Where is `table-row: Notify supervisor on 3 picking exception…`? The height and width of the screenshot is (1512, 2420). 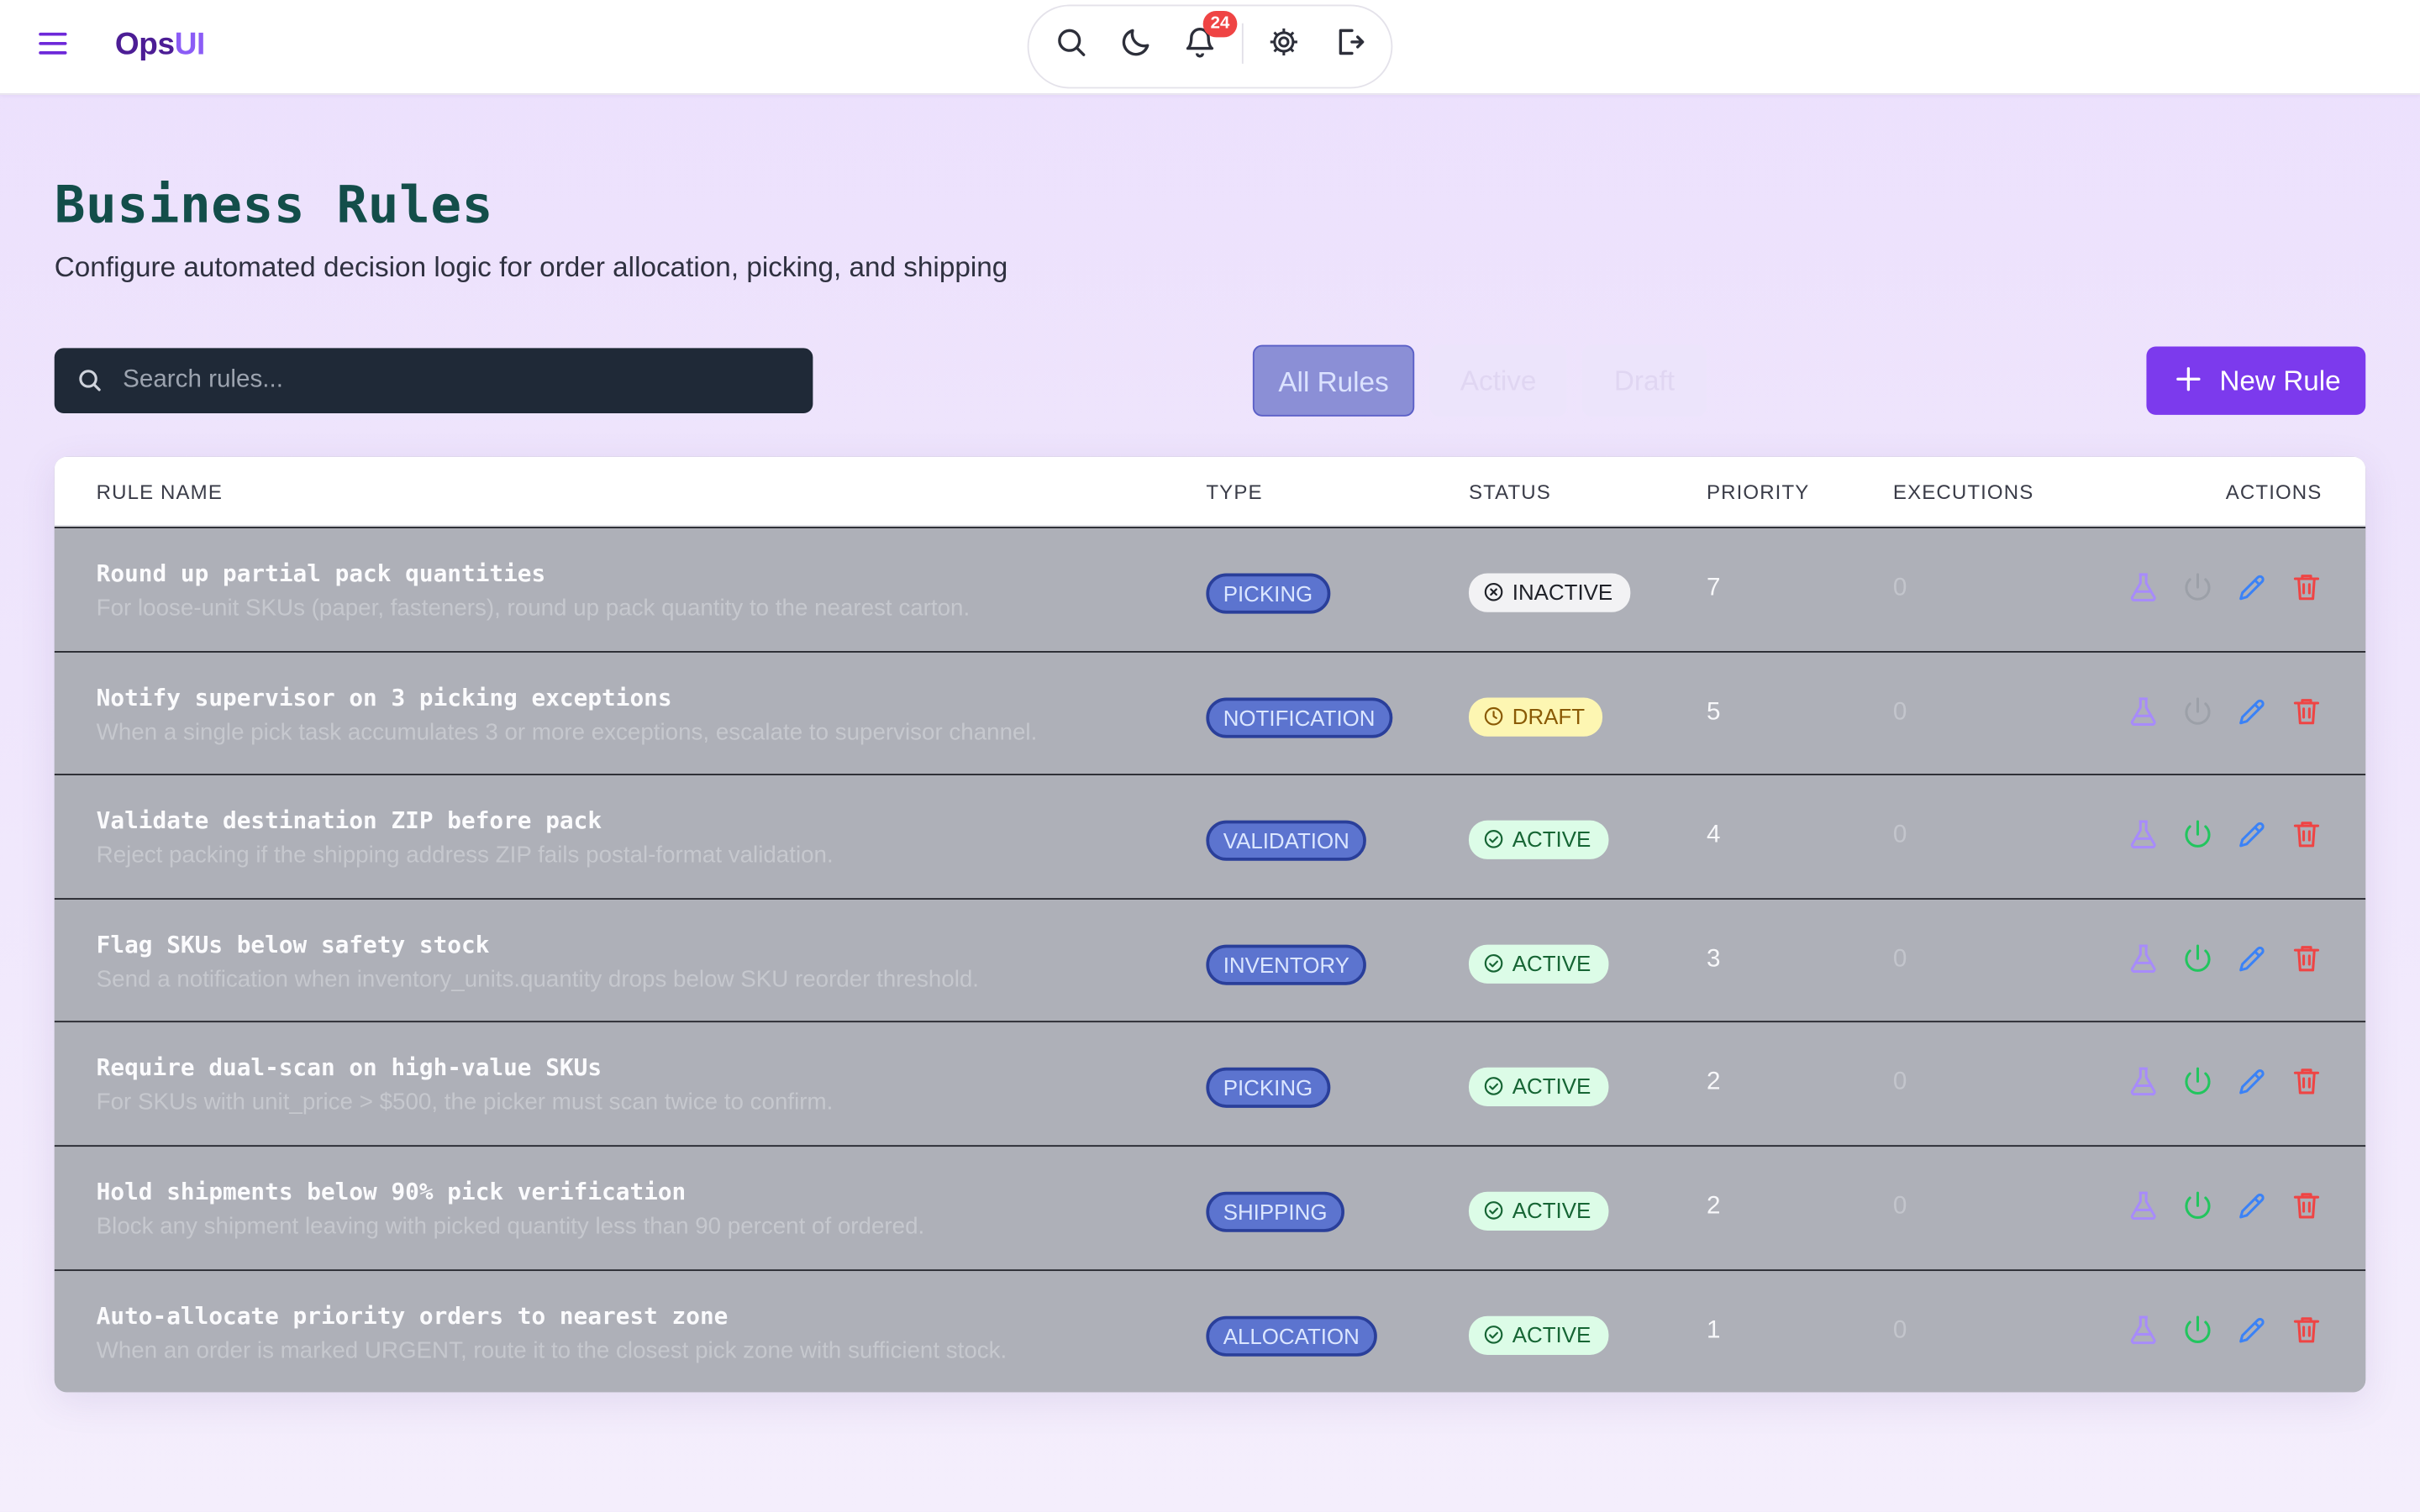
table-row: Notify supervisor on 3 picking exception… is located at coordinates (1210, 712).